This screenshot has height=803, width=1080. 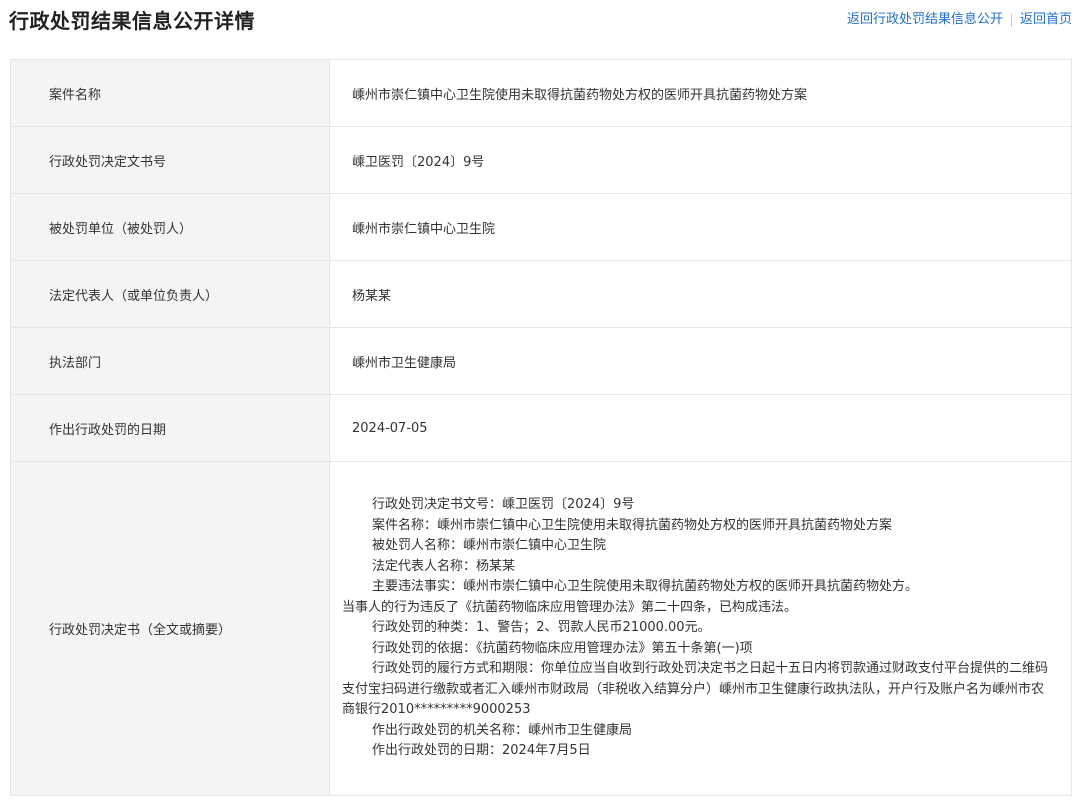 I want to click on row-penalized-party: 被处罚单位（被处罚人） 嵊州市崇仁镇中心卫生院, so click(x=541, y=227).